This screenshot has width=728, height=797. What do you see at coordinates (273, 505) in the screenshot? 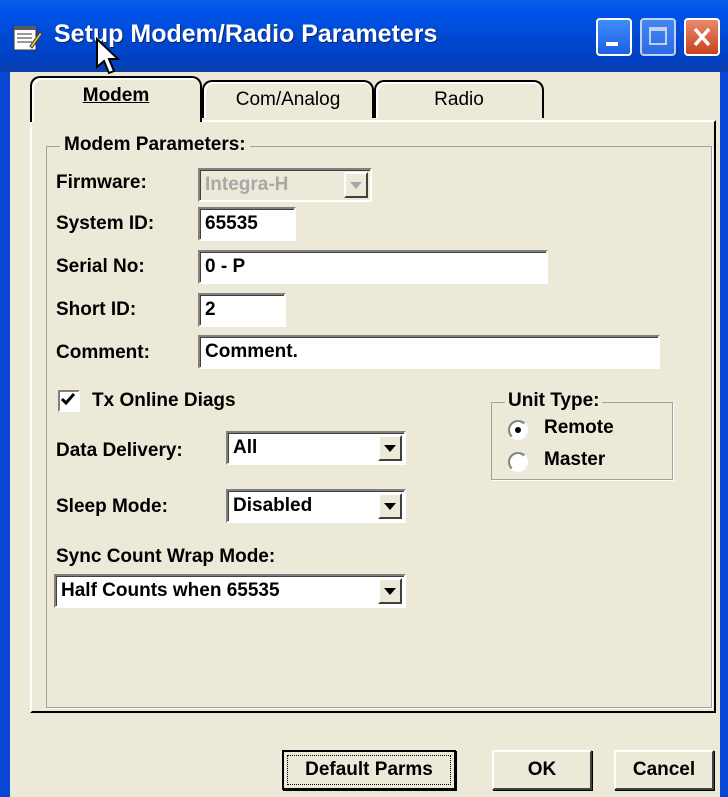
I see `sleep-mode-value: Disabled` at bounding box center [273, 505].